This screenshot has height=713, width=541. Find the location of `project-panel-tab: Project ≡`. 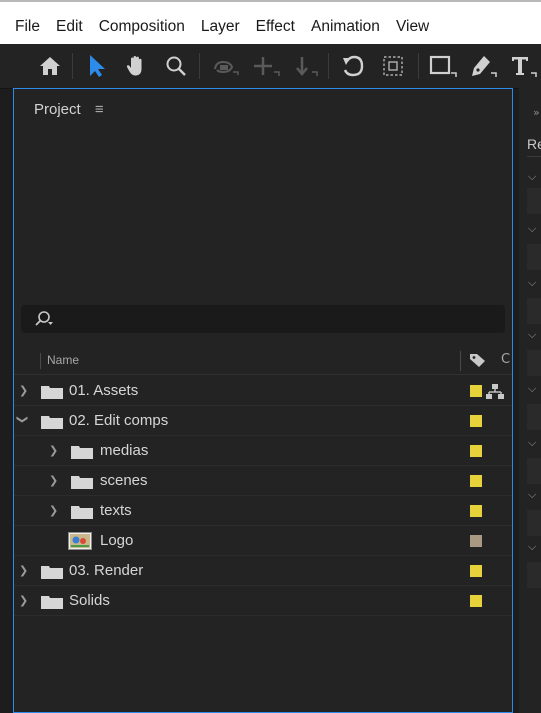

project-panel-tab: Project ≡ is located at coordinates (69, 109).